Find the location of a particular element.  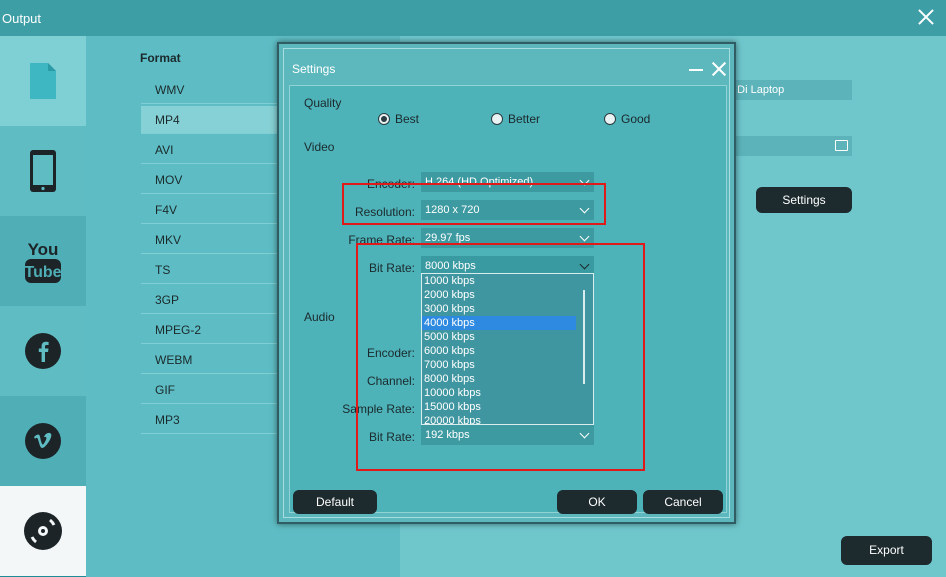

radio-checked-icon is located at coordinates (384, 119).